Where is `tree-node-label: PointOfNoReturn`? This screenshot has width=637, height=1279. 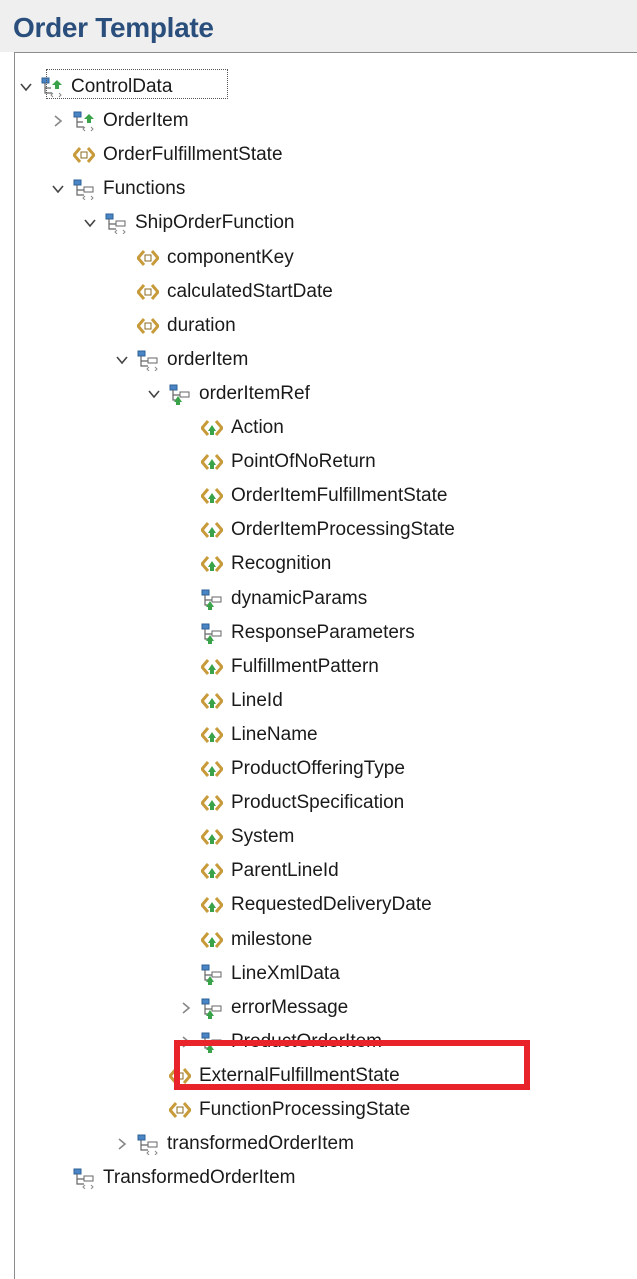 tree-node-label: PointOfNoReturn is located at coordinates (303, 462).